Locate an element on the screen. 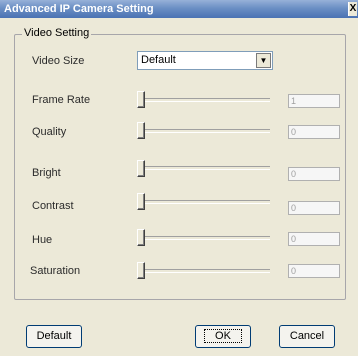 This screenshot has width=364, height=356. hue-slider-track is located at coordinates (205, 238).